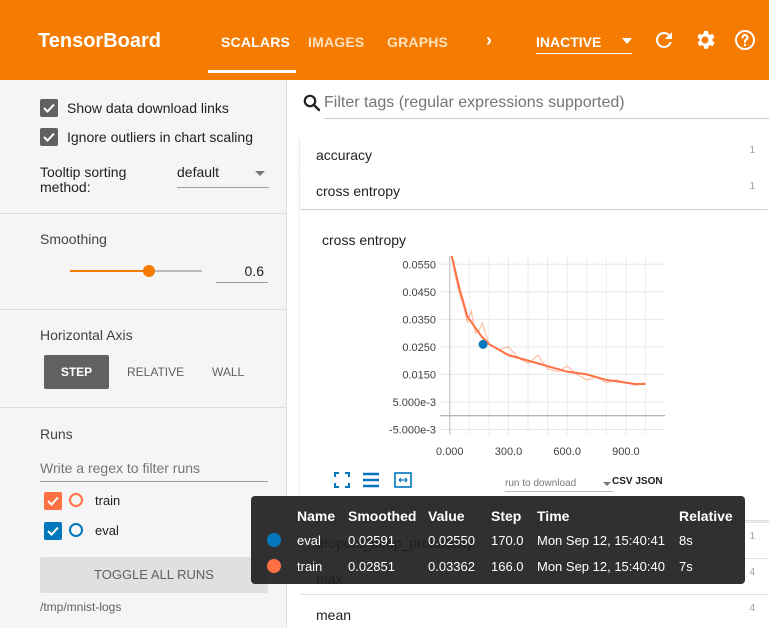 The image size is (769, 634). What do you see at coordinates (705, 40) in the screenshot?
I see `settings-icon` at bounding box center [705, 40].